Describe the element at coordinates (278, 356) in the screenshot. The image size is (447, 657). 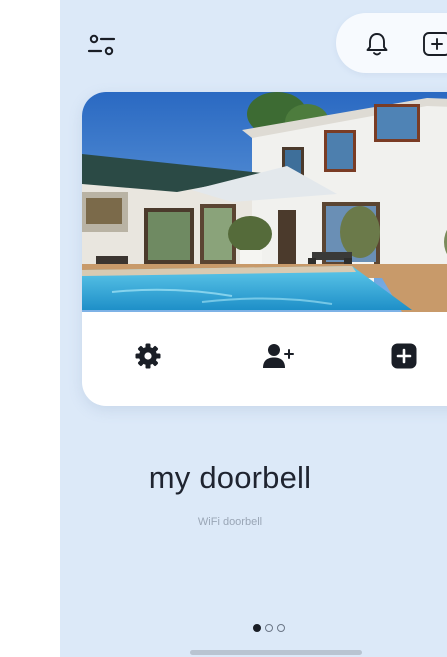
I see `add-user-icon` at that location.